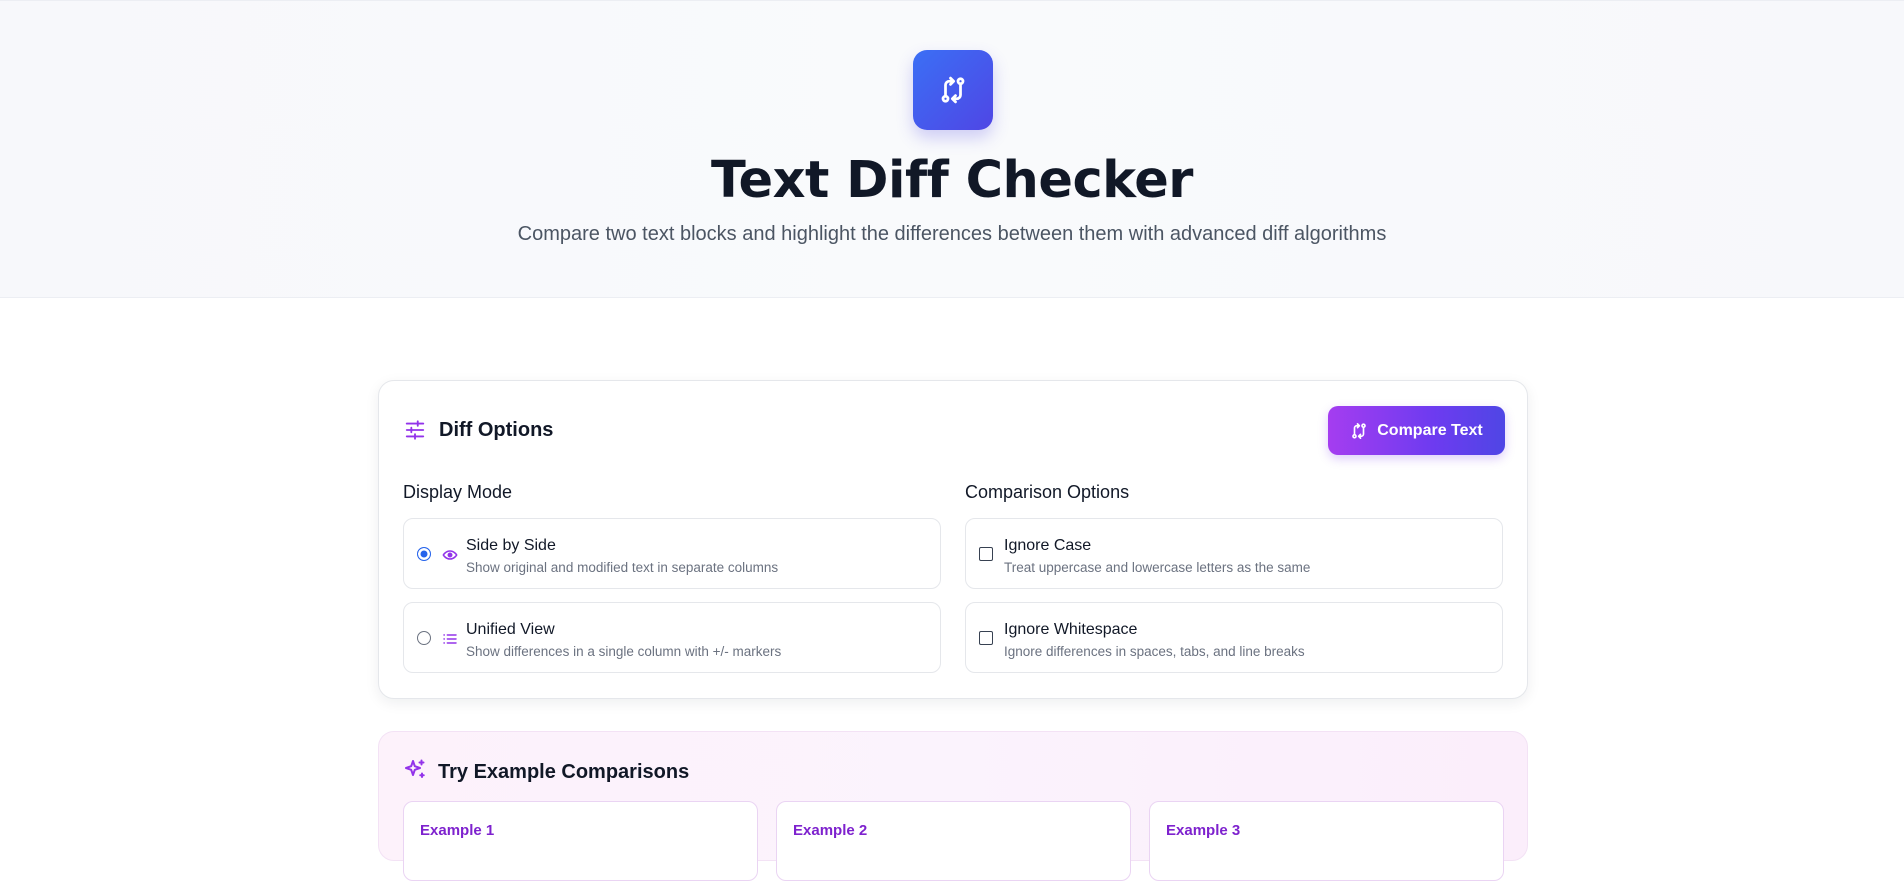 The width and height of the screenshot is (1904, 881). What do you see at coordinates (564, 772) in the screenshot?
I see `examples-title: Try Example Comparisons` at bounding box center [564, 772].